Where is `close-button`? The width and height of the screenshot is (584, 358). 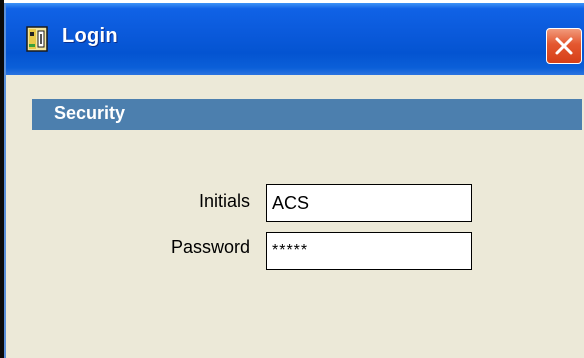 close-button is located at coordinates (564, 46).